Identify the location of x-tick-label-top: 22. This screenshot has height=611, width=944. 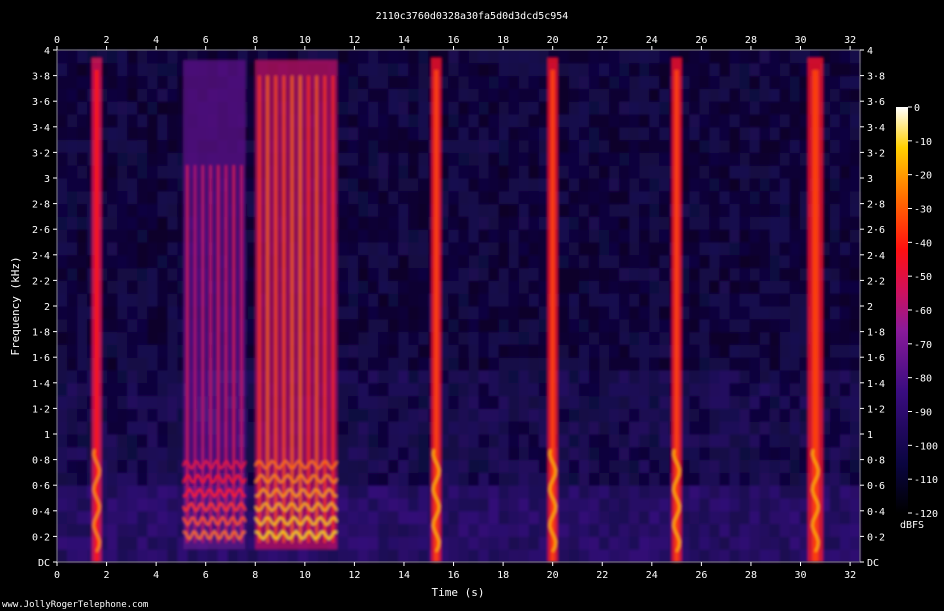
(602, 40).